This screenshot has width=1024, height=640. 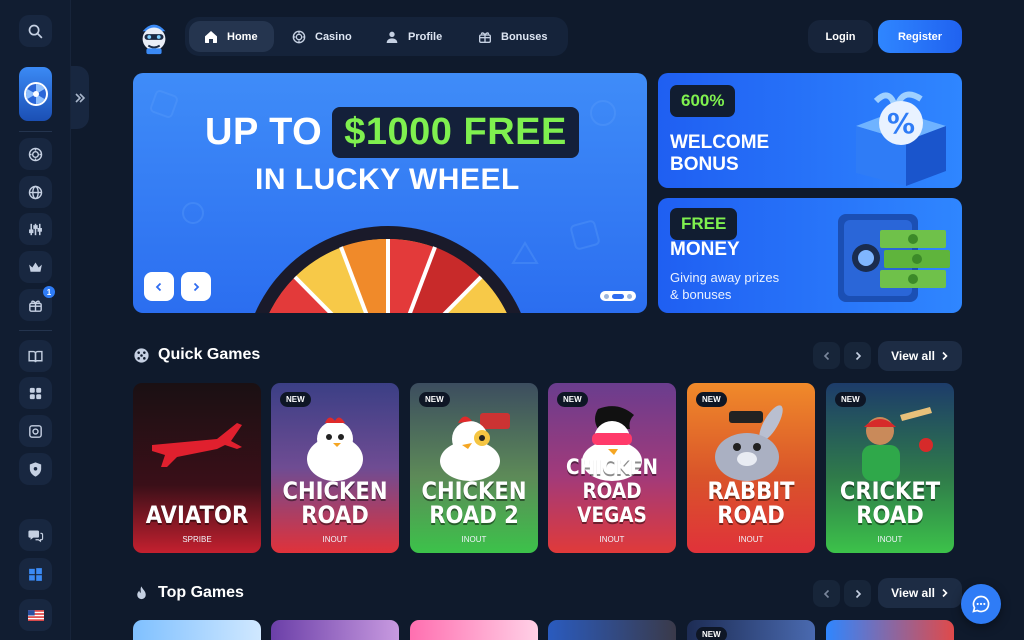 What do you see at coordinates (333, 36) in the screenshot?
I see `nav-casino-label: Casino` at bounding box center [333, 36].